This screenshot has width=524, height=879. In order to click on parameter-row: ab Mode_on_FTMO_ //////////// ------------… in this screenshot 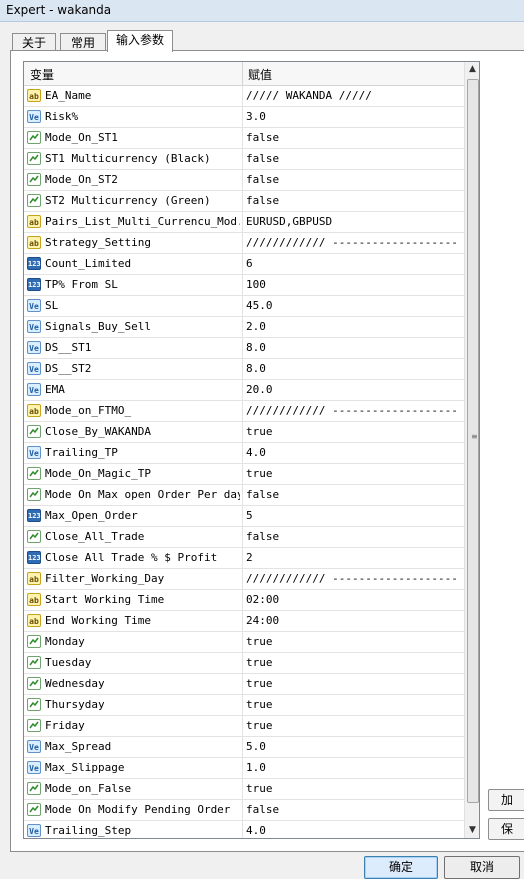, I will do `click(244, 411)`.